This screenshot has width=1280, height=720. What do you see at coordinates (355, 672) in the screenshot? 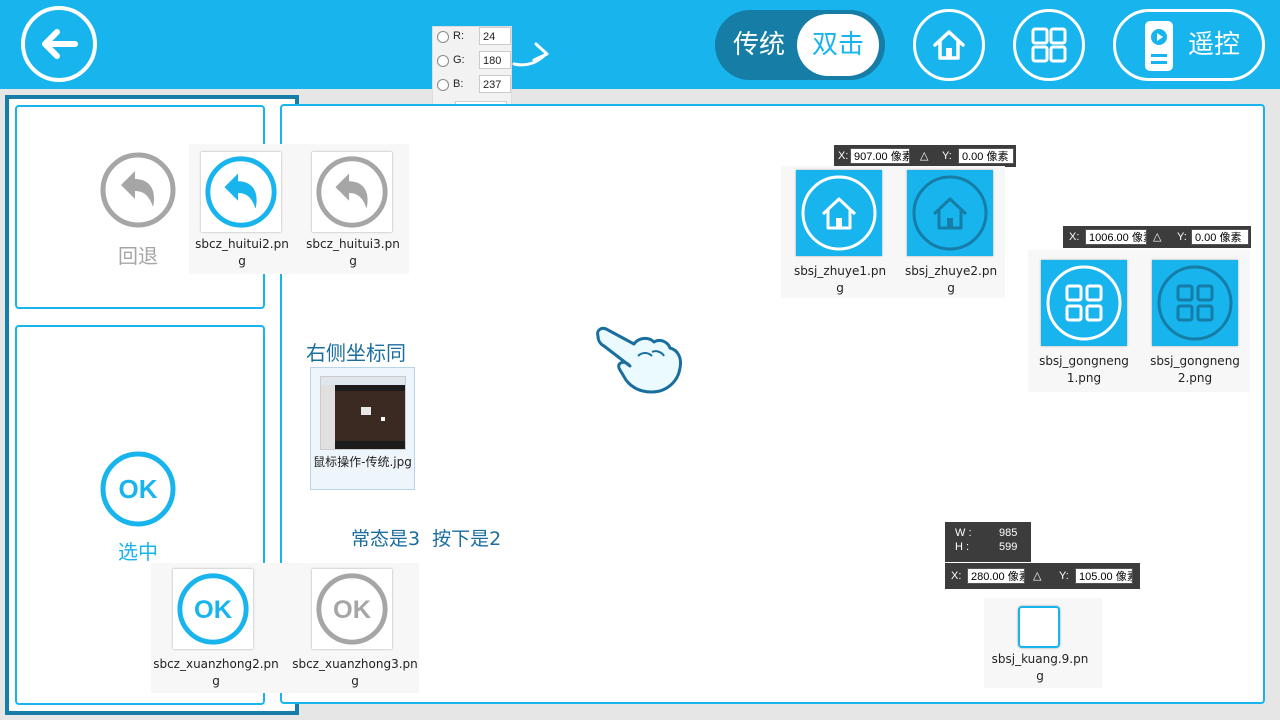
I see `asset-name-xuanzhong3: sbcz_xuanzhong3.png` at bounding box center [355, 672].